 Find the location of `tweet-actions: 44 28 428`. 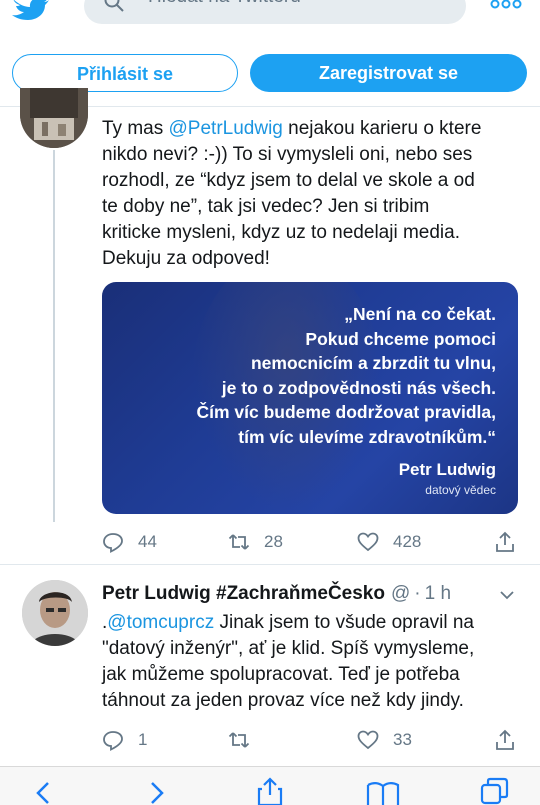

tweet-actions: 44 28 428 is located at coordinates (312, 542).